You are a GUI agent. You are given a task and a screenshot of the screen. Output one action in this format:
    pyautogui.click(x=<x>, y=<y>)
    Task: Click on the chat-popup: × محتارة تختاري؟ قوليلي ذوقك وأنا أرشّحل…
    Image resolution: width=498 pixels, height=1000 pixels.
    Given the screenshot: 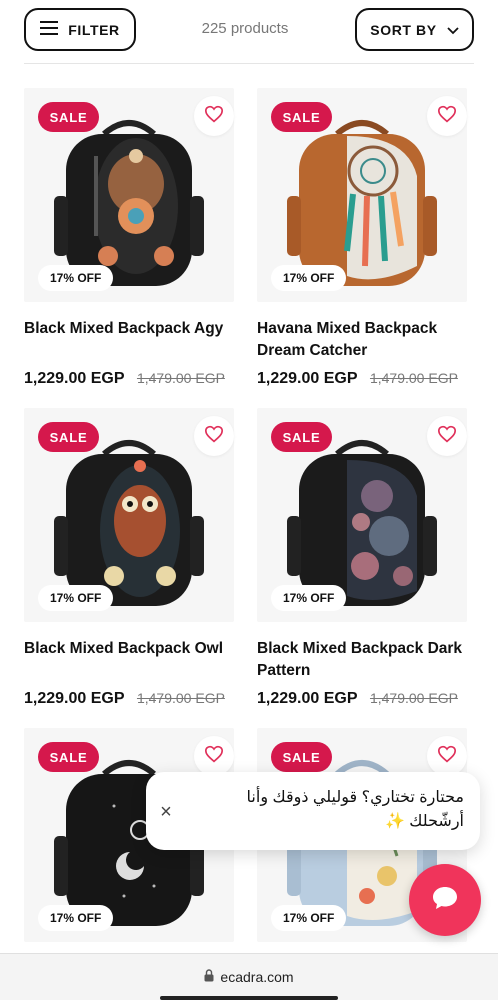 What is the action you would take?
    pyautogui.click(x=313, y=811)
    